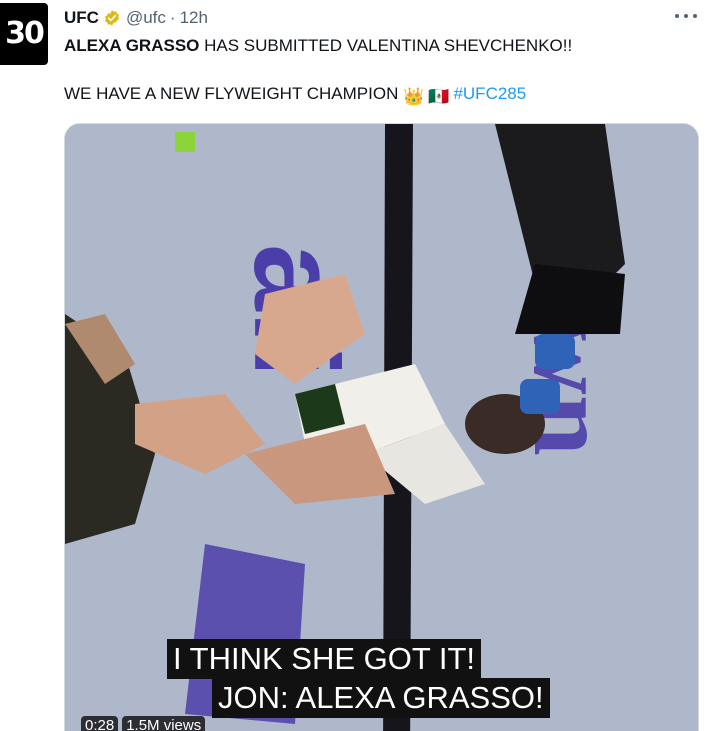  I want to click on tweet-timestamp: 12h, so click(194, 18).